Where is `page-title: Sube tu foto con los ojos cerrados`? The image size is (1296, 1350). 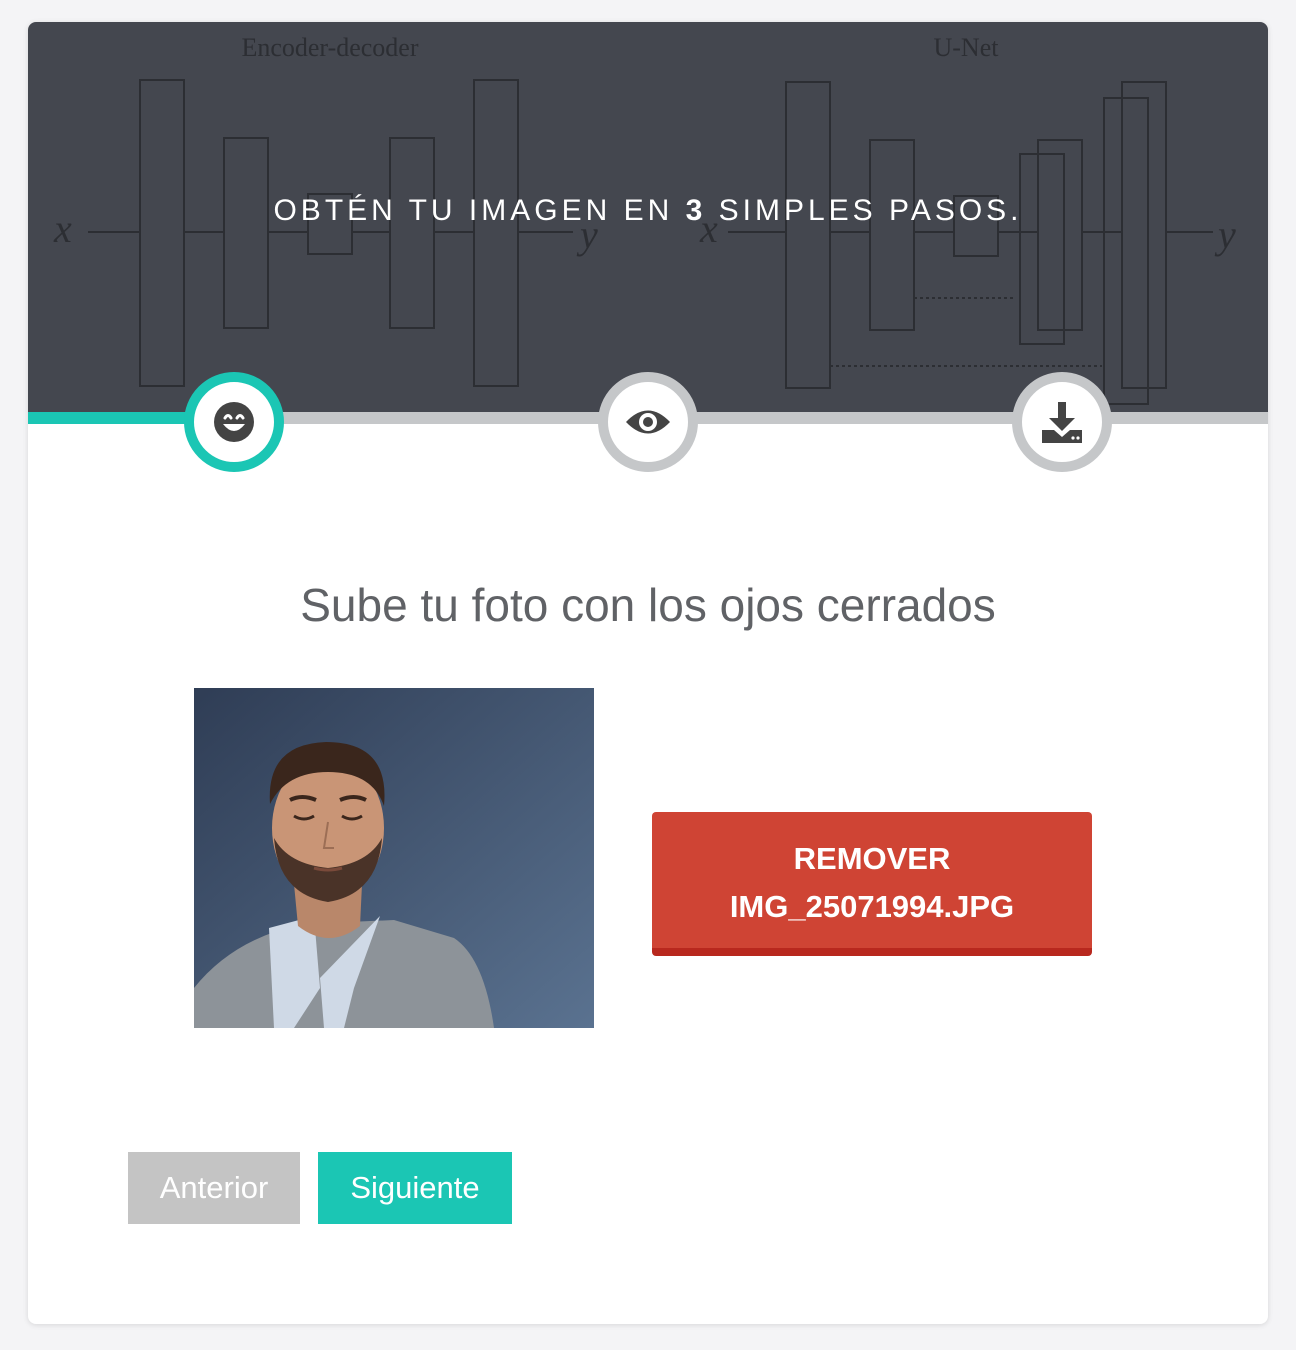 page-title: Sube tu foto con los ojos cerrados is located at coordinates (648, 605).